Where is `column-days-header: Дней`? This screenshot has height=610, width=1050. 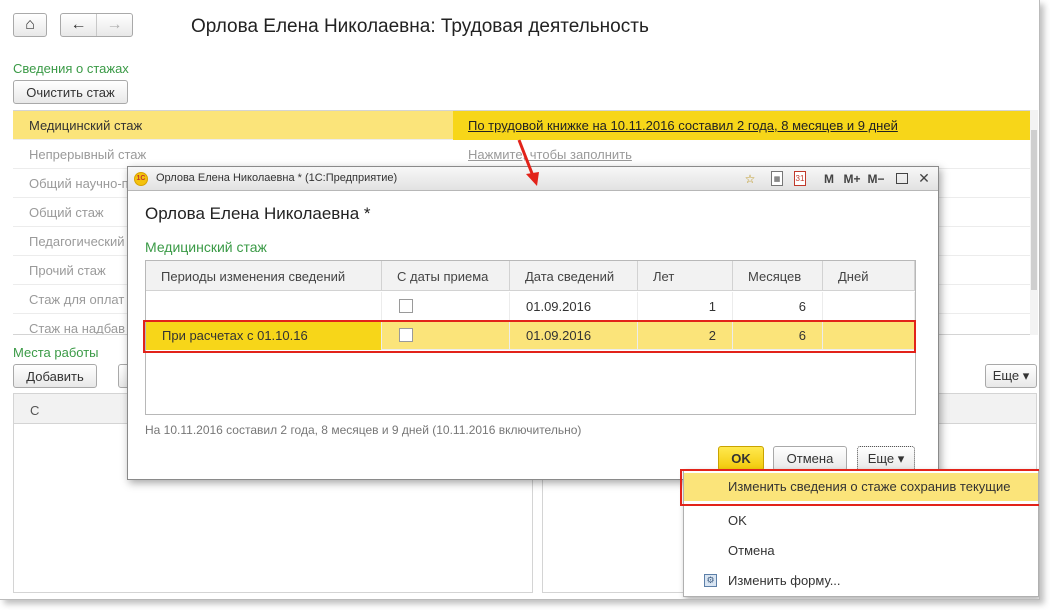
column-days-header: Дней is located at coordinates (869, 276).